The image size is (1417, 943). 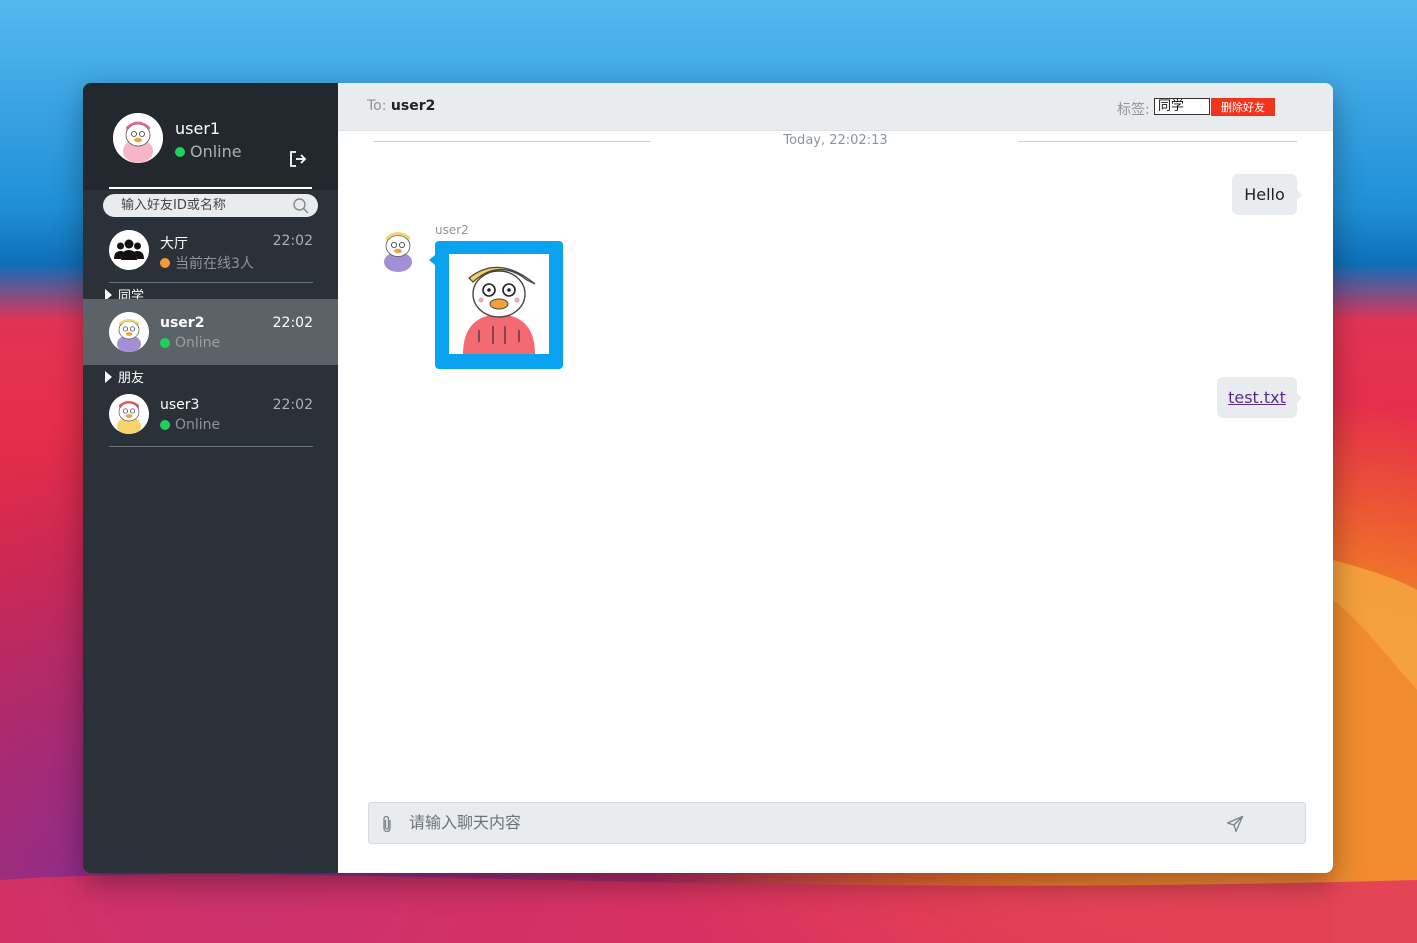 I want to click on date-separator: Today, 22:02:13, so click(x=835, y=142).